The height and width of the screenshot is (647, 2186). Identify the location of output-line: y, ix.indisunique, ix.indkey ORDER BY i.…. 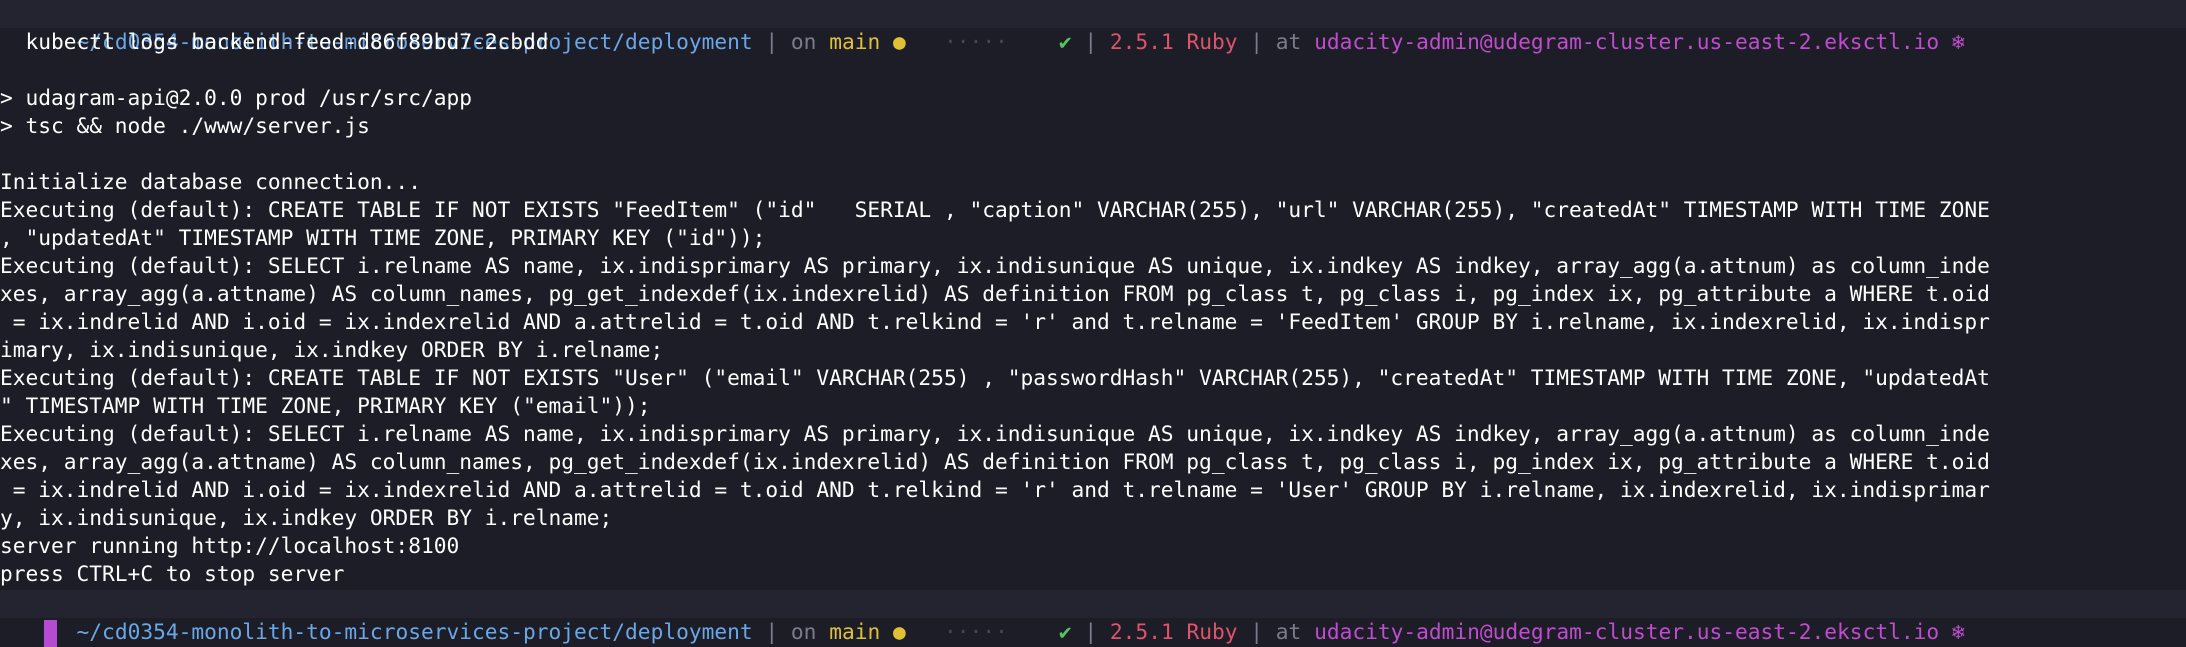
(306, 517).